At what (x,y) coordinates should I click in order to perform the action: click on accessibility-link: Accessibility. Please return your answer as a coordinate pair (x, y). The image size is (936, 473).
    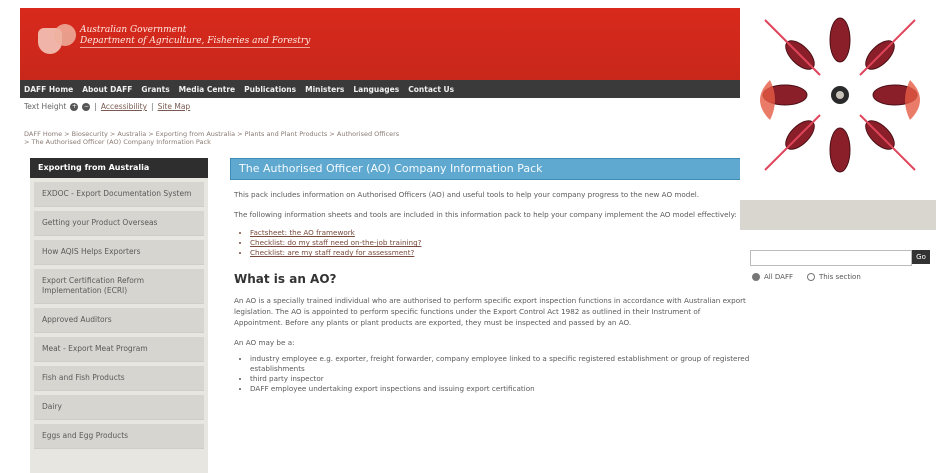
    Looking at the image, I should click on (124, 106).